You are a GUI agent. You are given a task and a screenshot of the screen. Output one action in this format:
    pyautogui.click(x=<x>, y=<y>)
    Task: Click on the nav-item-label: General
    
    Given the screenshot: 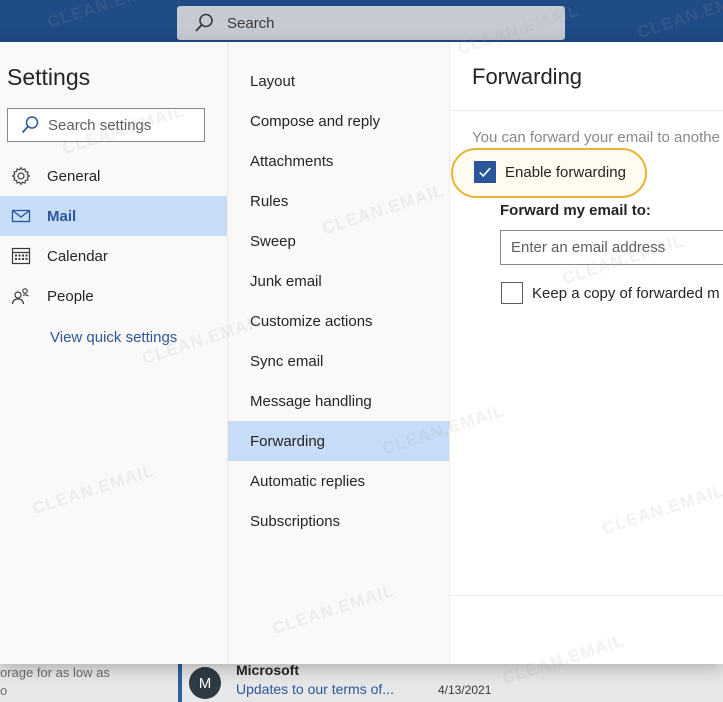 What is the action you would take?
    pyautogui.click(x=74, y=176)
    